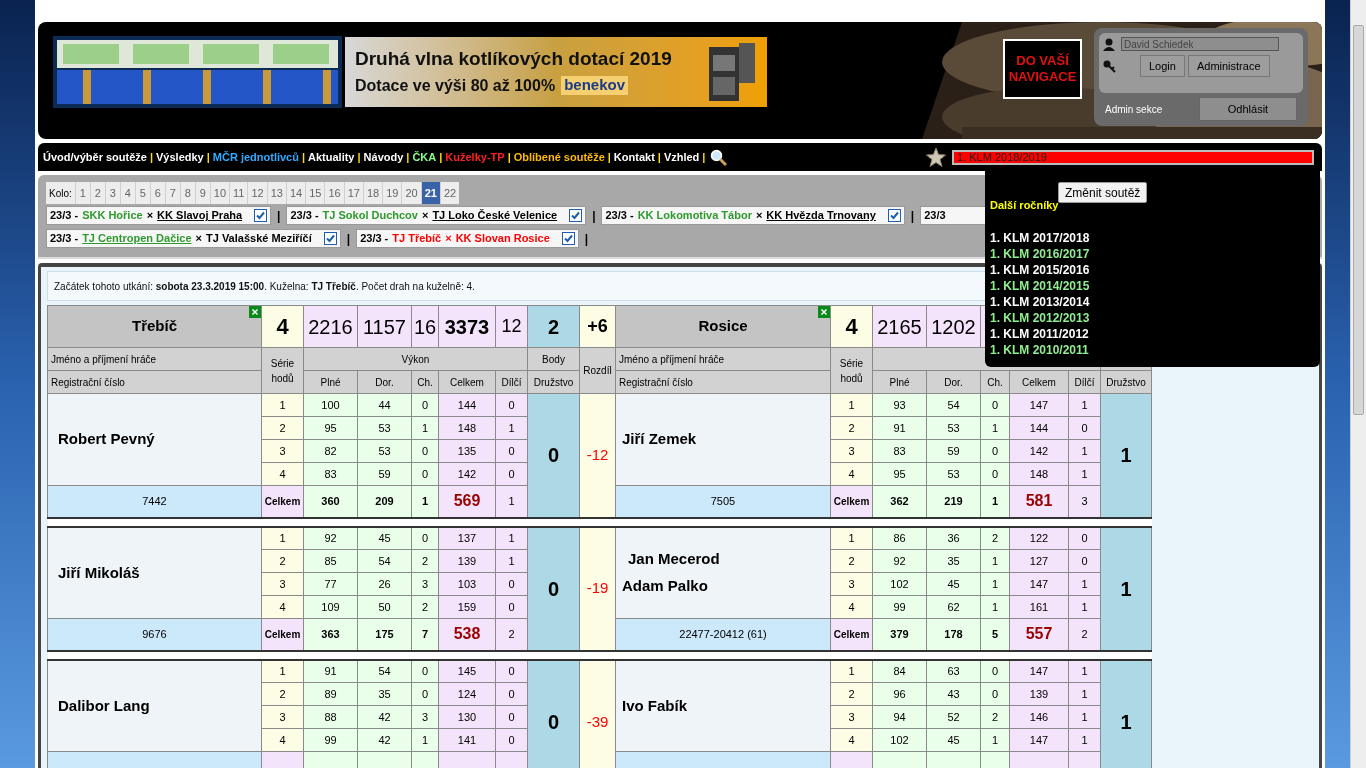 Image resolution: width=1366 pixels, height=768 pixels. I want to click on round-tab: 3, so click(112, 193).